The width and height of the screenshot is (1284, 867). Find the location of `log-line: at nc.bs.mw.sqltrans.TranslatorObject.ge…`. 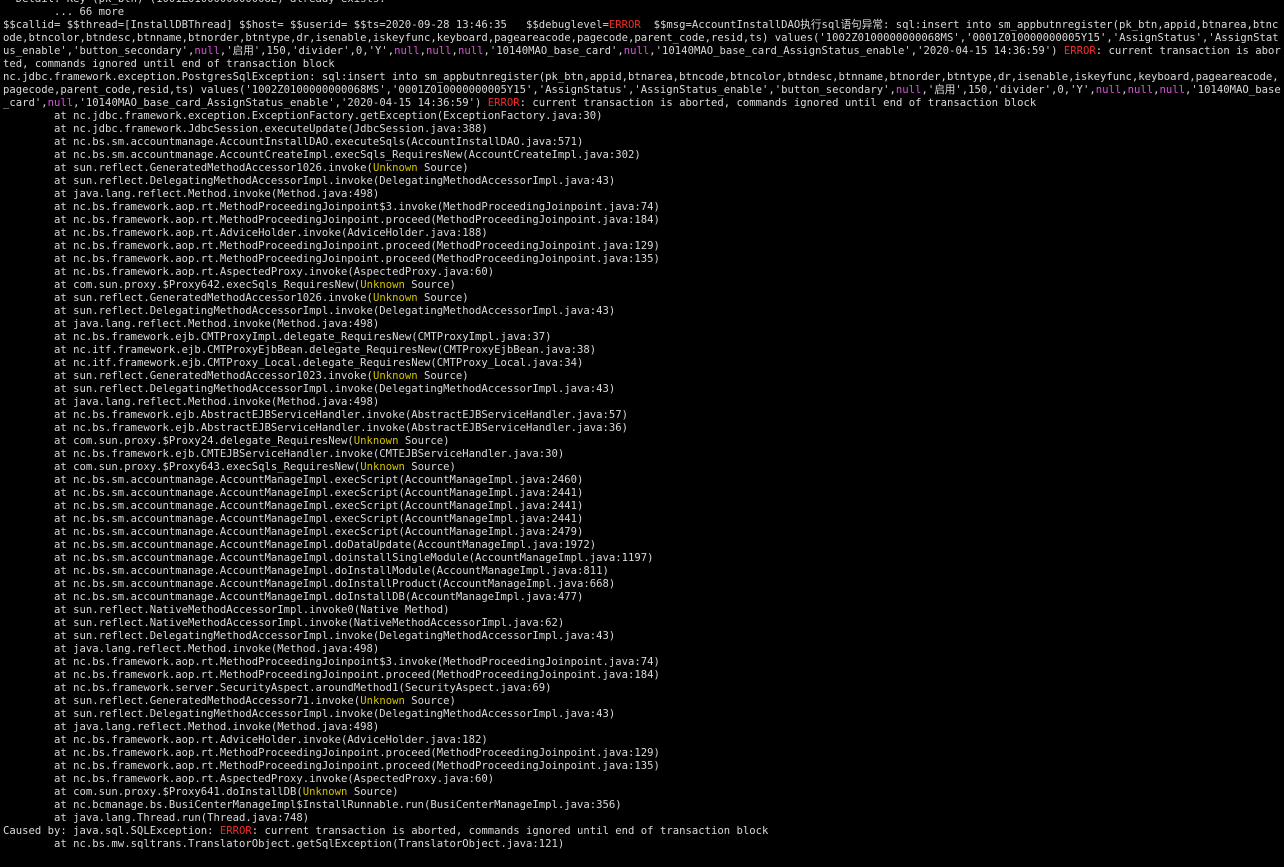

log-line: at nc.bs.mw.sqltrans.TranslatorObject.ge… is located at coordinates (642, 844).